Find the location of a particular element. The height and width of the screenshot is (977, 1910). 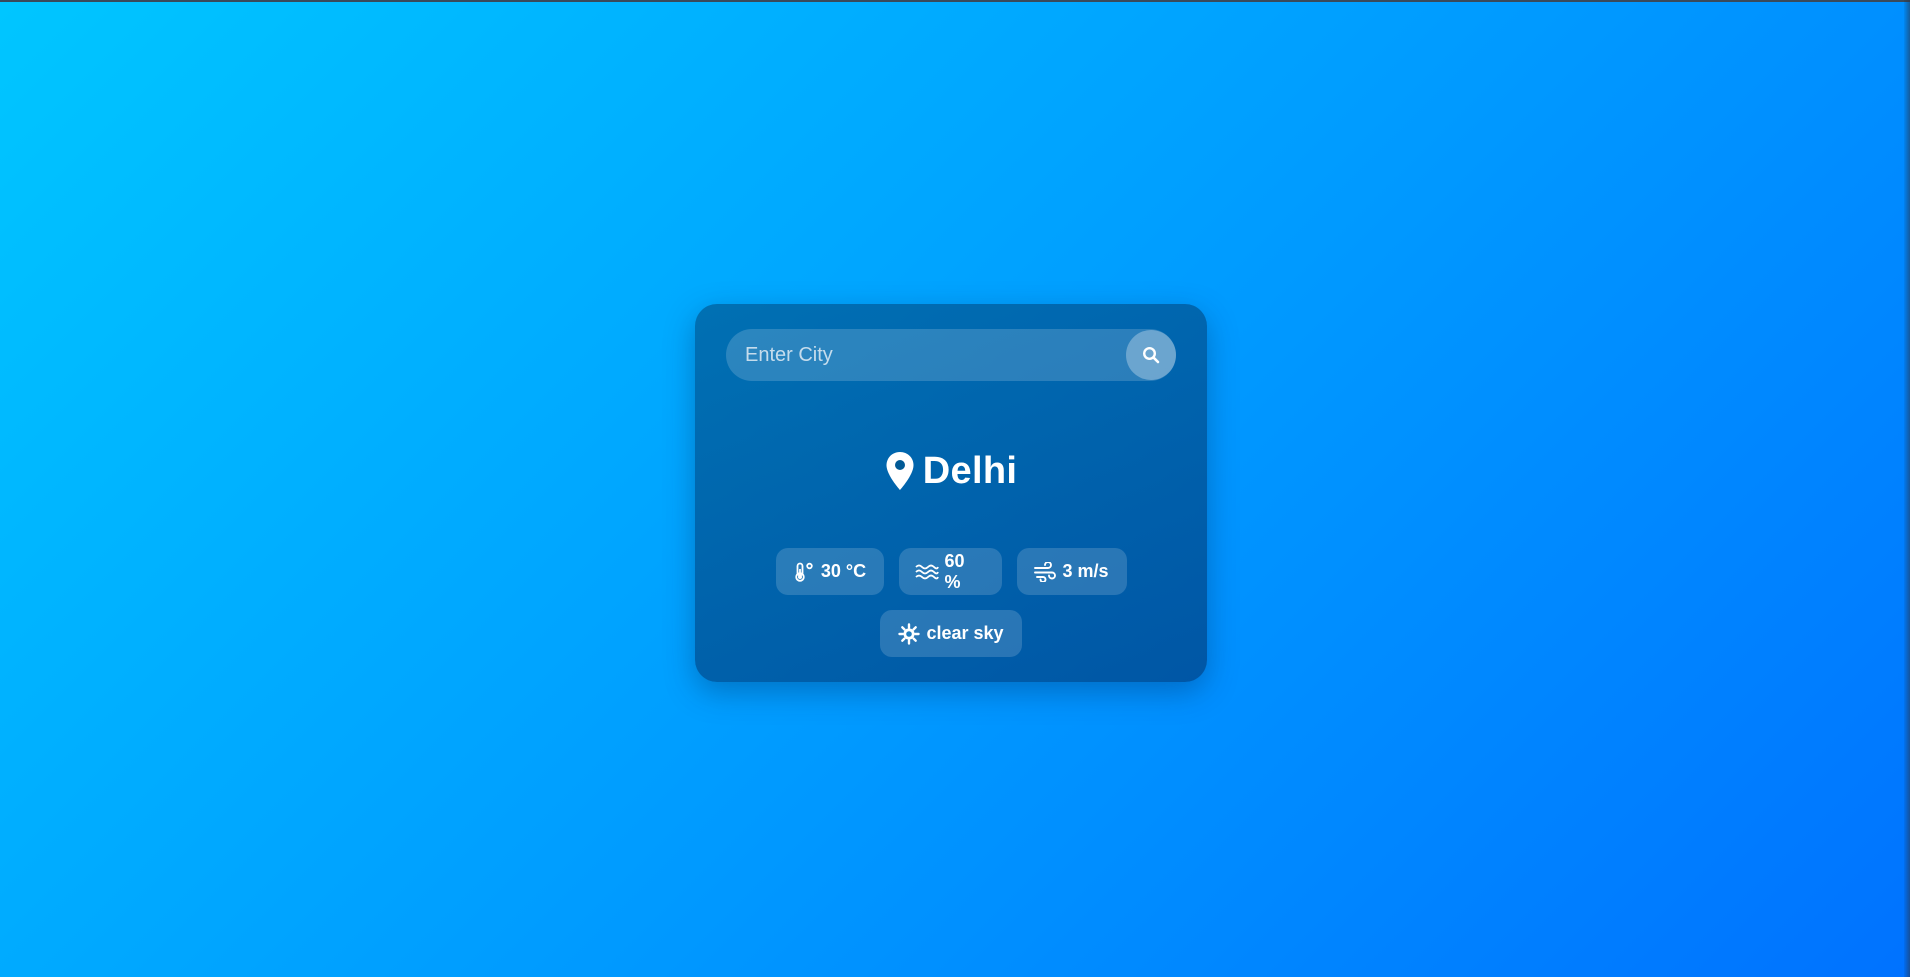

wind-badge: 3 m/s is located at coordinates (1071, 571).